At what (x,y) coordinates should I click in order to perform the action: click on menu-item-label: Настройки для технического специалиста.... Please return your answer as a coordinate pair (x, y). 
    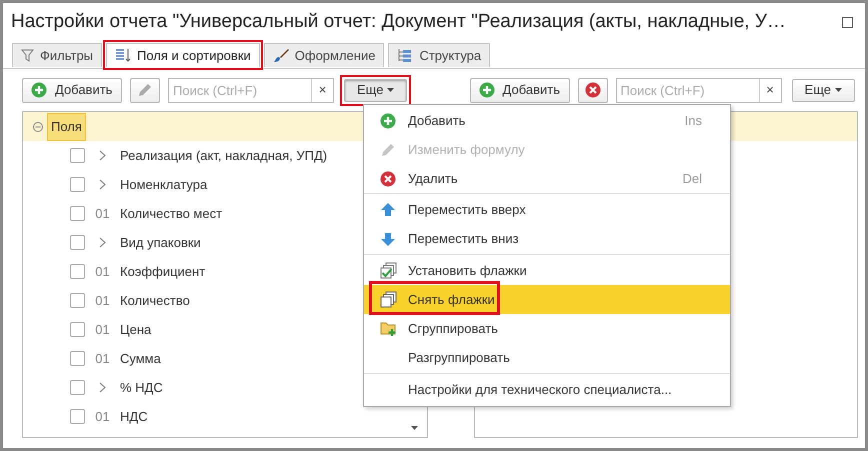
    Looking at the image, I should click on (540, 389).